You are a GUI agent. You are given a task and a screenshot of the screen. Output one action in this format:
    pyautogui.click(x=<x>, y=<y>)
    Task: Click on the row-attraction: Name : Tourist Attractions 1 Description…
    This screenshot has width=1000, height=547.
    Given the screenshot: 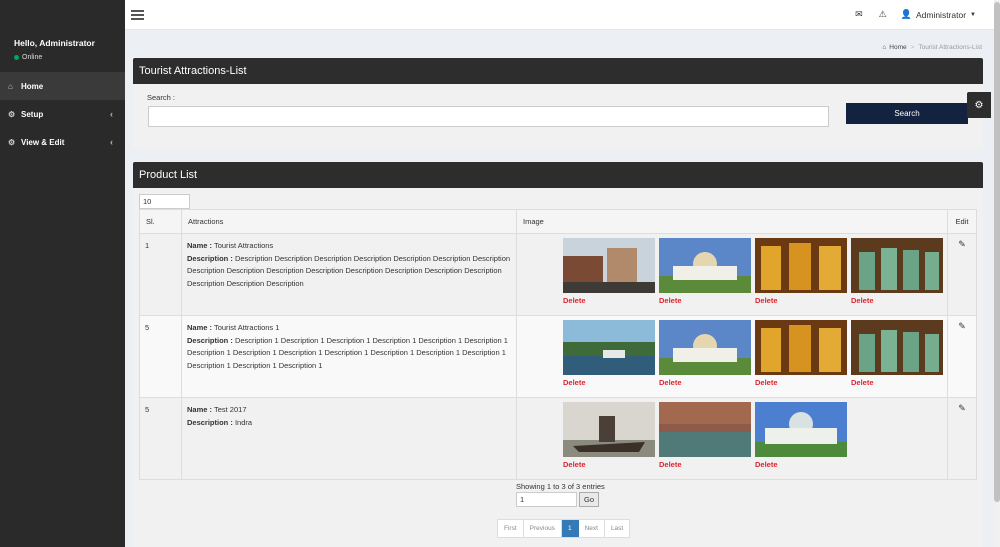 What is the action you would take?
    pyautogui.click(x=349, y=356)
    